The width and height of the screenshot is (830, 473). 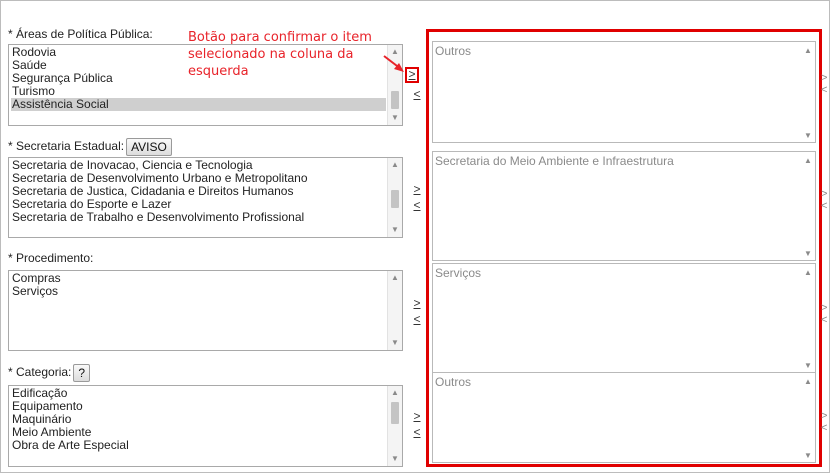 I want to click on secretaria-scrollbar: ▲ ▼, so click(x=394, y=197).